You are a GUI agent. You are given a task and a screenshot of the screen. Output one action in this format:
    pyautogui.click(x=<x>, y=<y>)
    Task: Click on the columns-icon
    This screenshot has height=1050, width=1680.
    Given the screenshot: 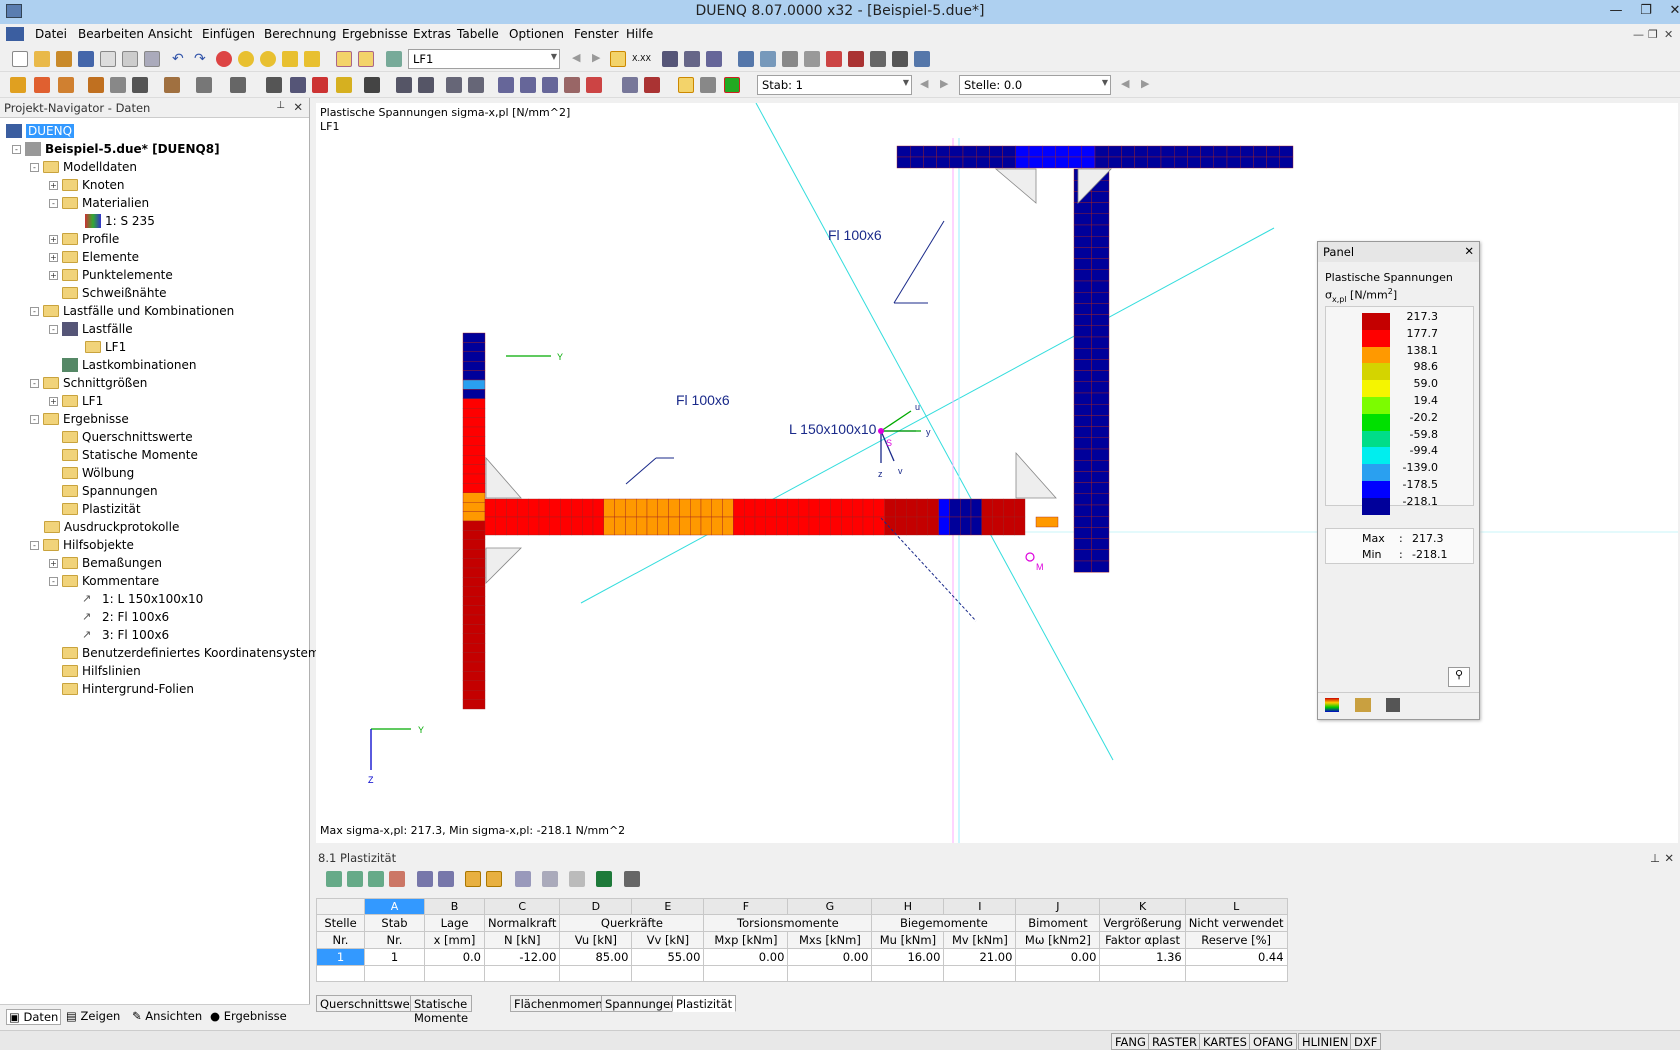 What is the action you would take?
    pyautogui.click(x=523, y=879)
    